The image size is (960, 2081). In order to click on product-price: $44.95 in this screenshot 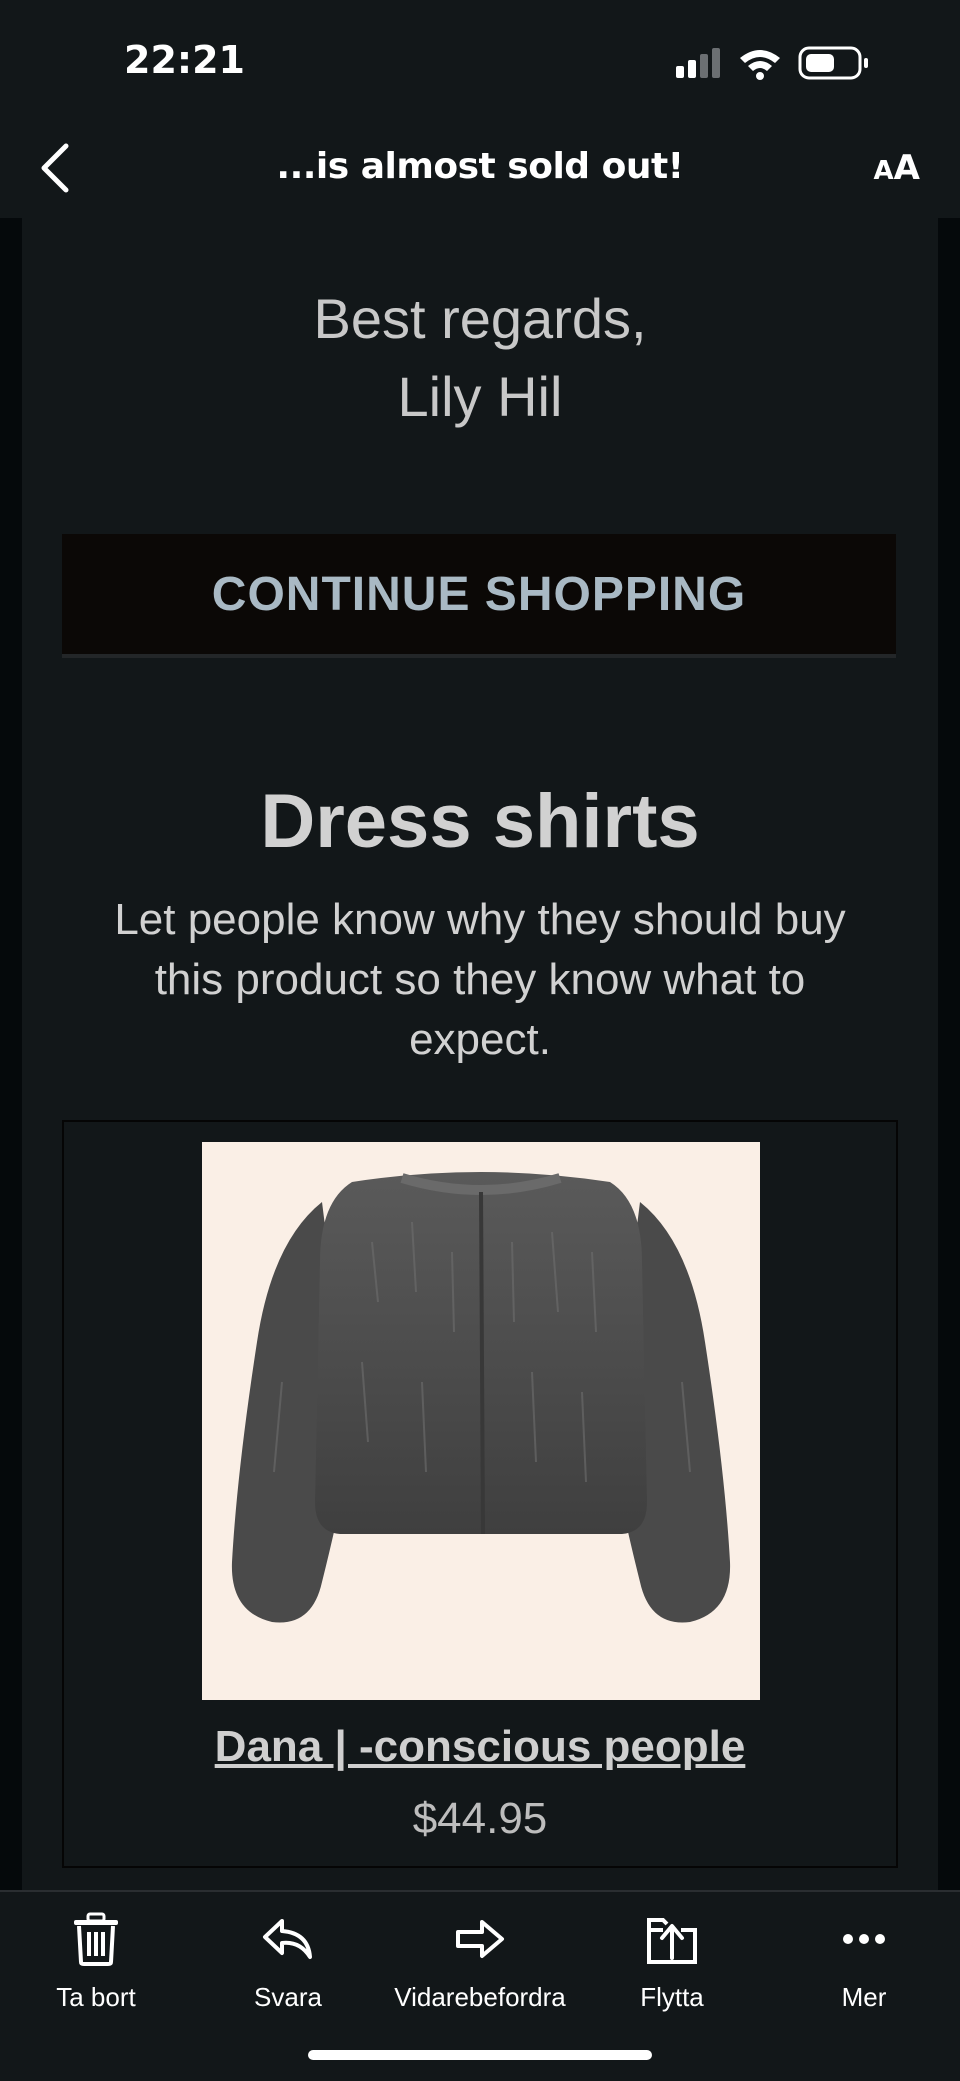, I will do `click(480, 1818)`.